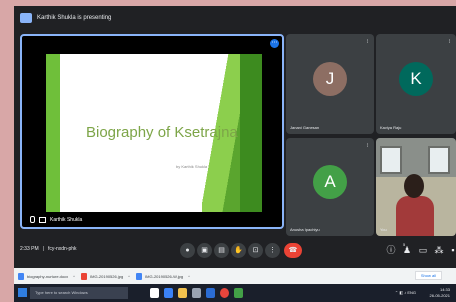 The image size is (456, 302). Describe the element at coordinates (79, 293) in the screenshot. I see `taskbar-search-input: Type here to search Windows` at that location.